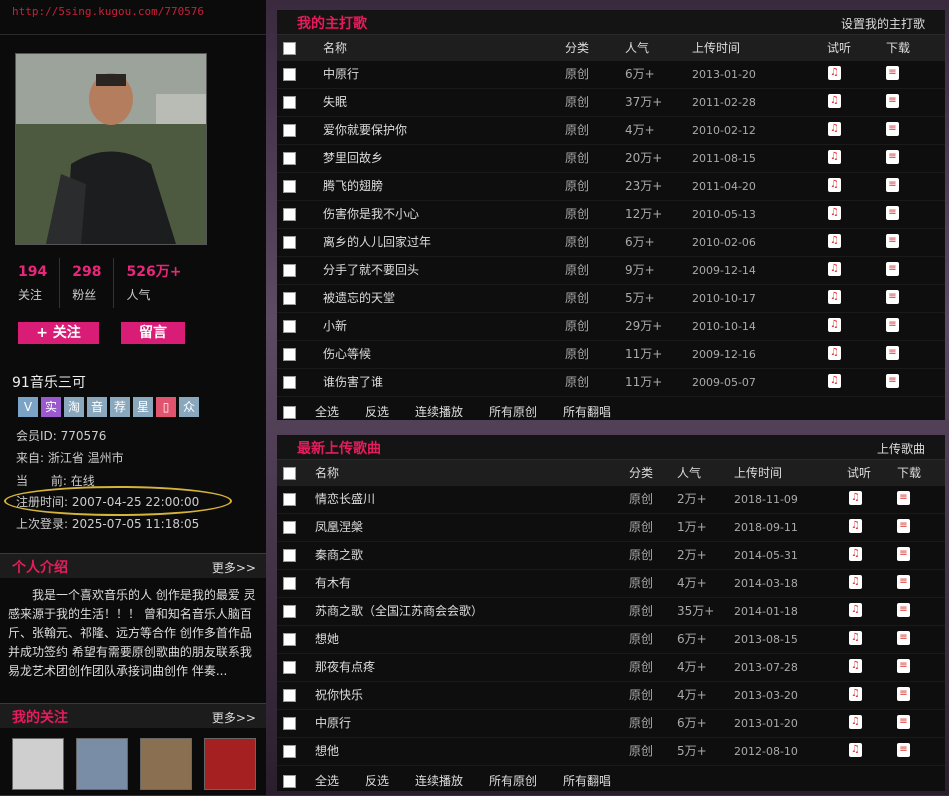  I want to click on song-name-link: 被遗忘的天堂, so click(359, 298).